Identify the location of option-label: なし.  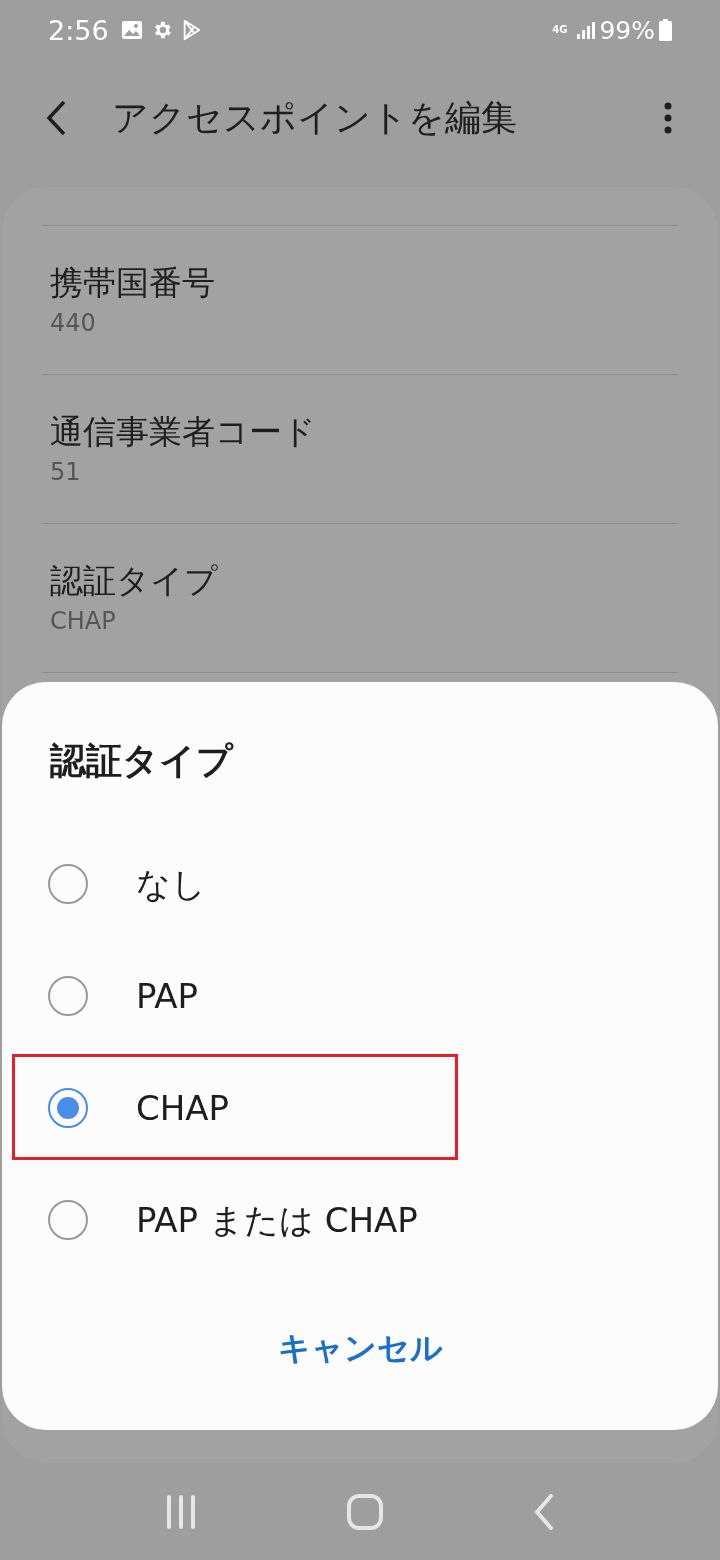
(171, 884).